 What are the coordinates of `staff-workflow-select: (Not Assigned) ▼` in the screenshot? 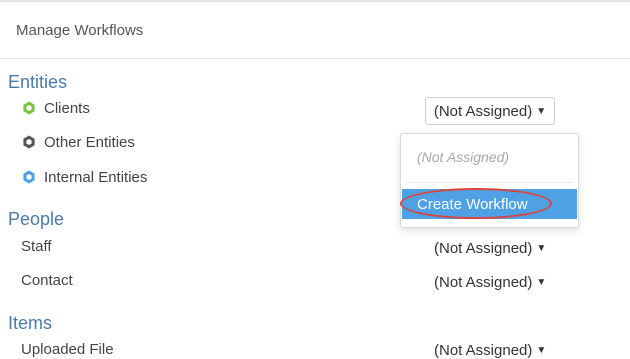 It's located at (490, 248).